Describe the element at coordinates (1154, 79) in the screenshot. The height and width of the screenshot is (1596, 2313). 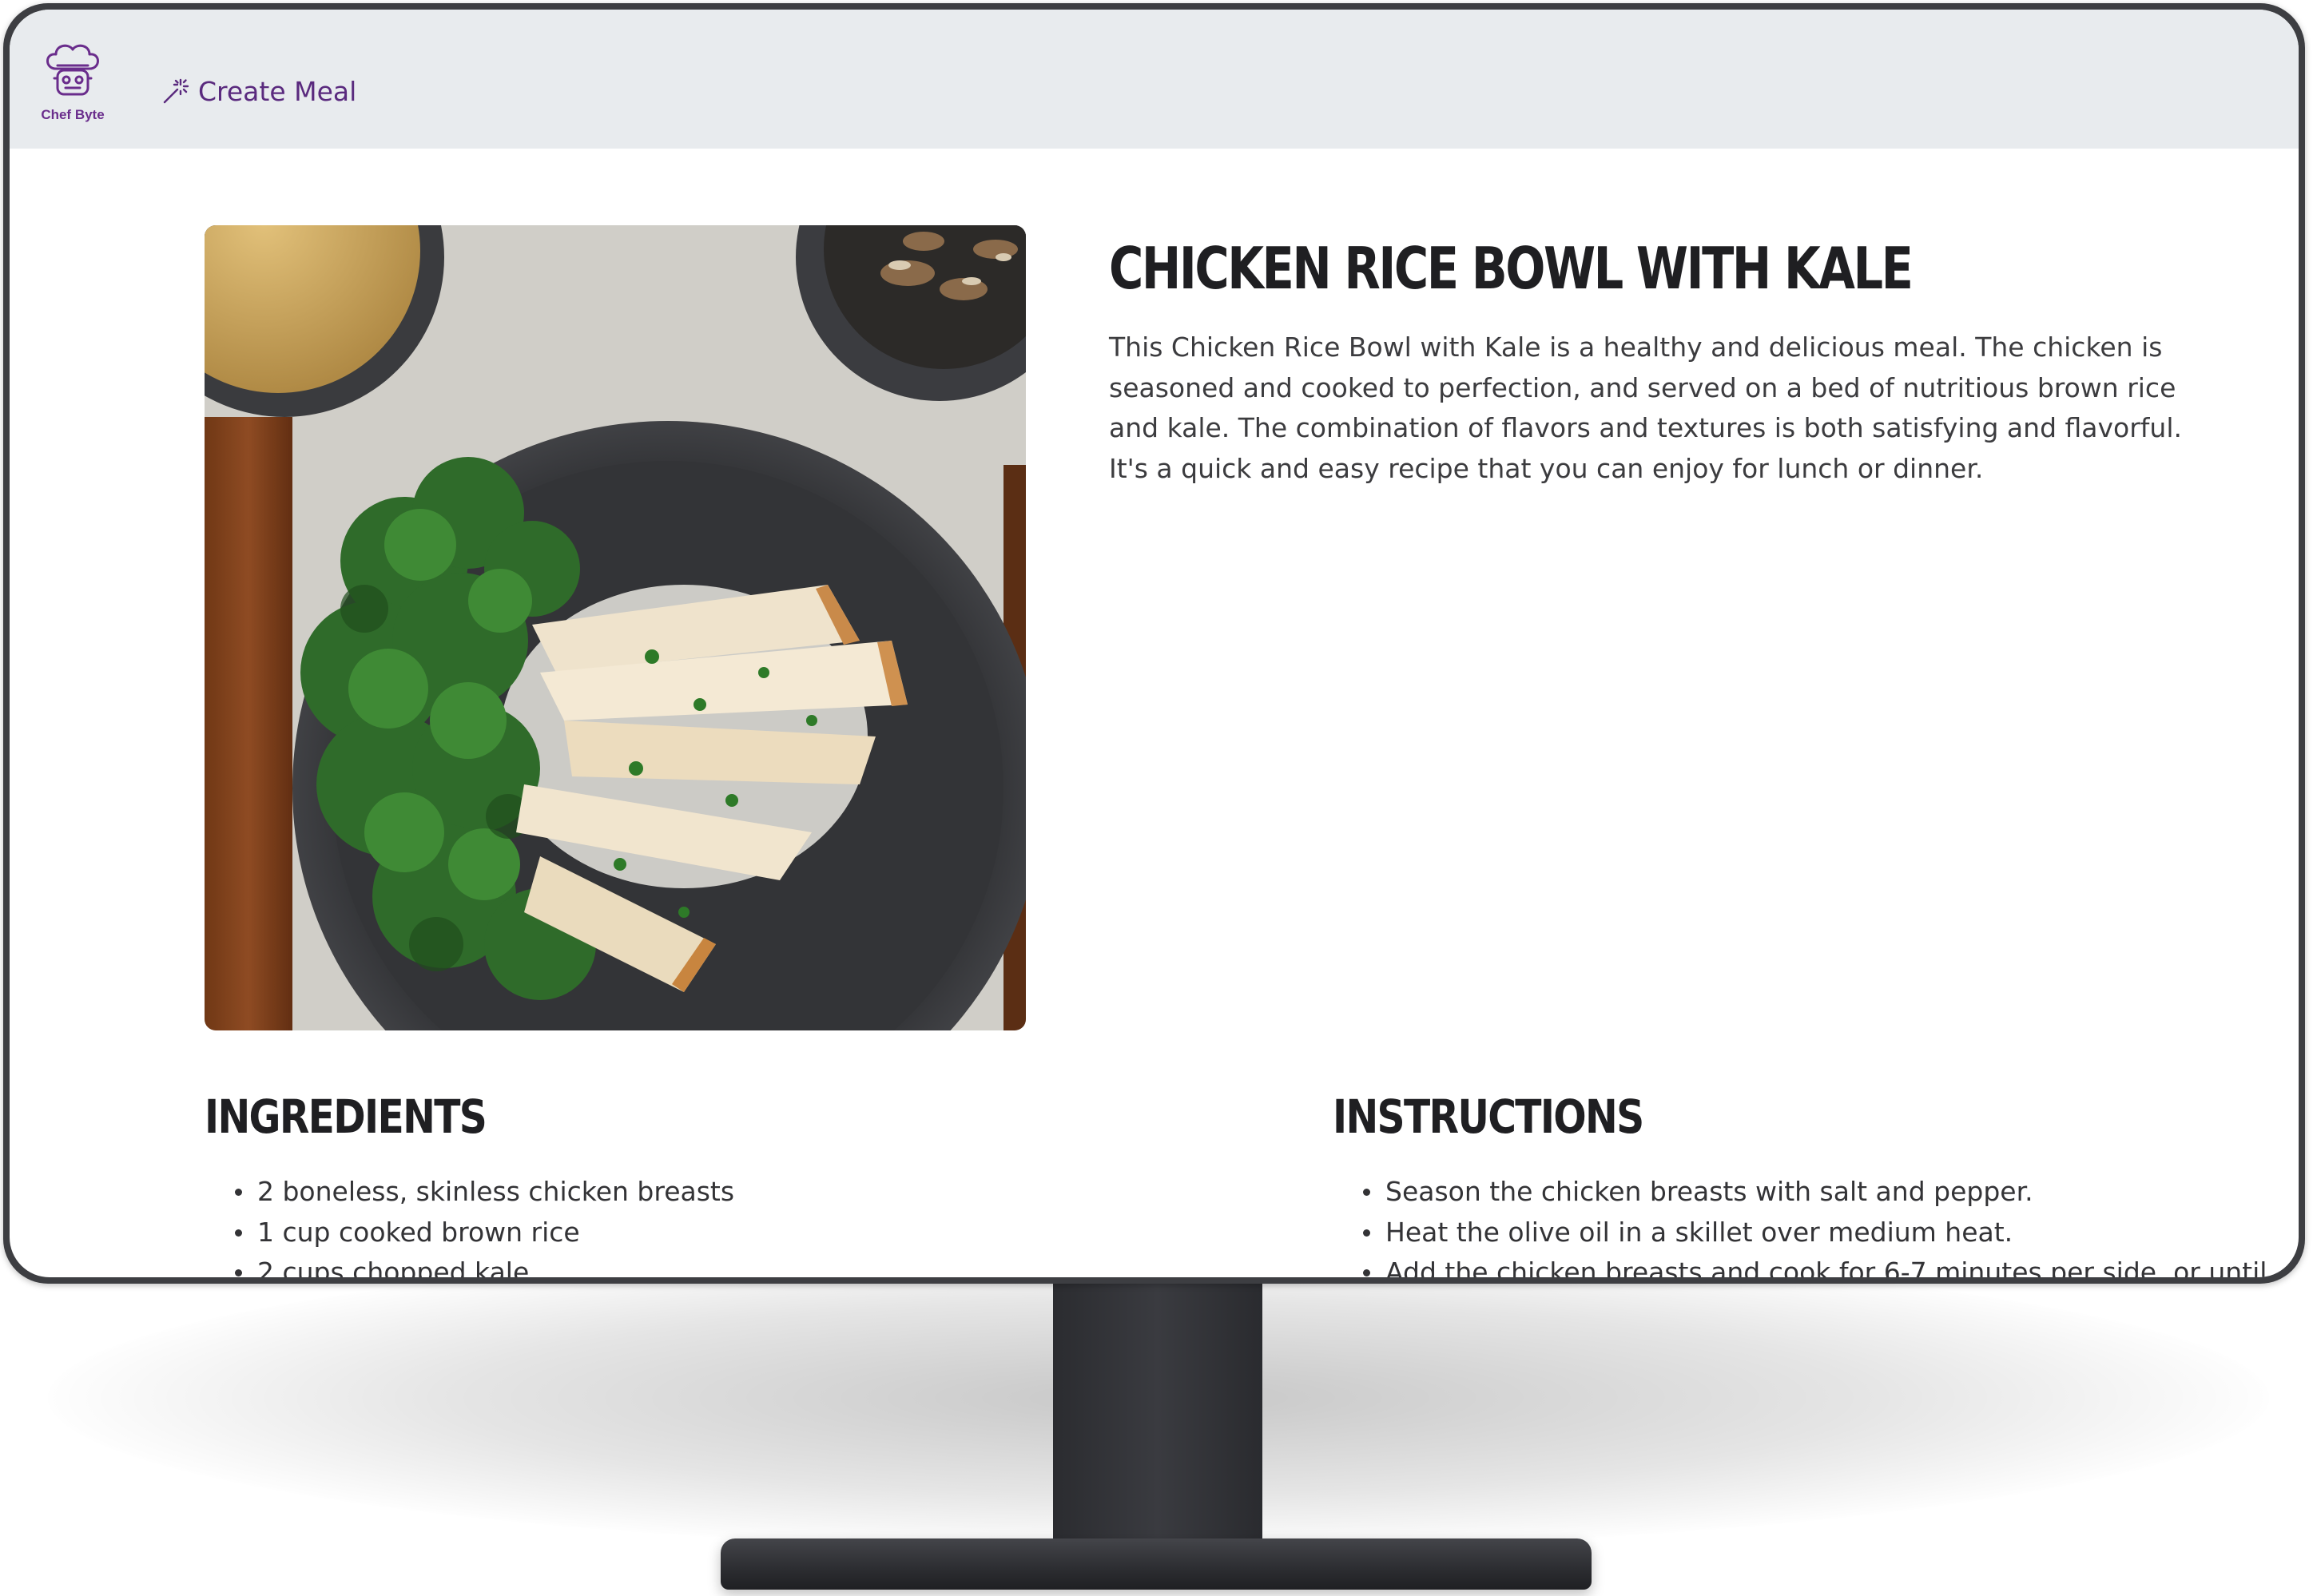
I see `app-header: Chef Byte Create Meal` at that location.